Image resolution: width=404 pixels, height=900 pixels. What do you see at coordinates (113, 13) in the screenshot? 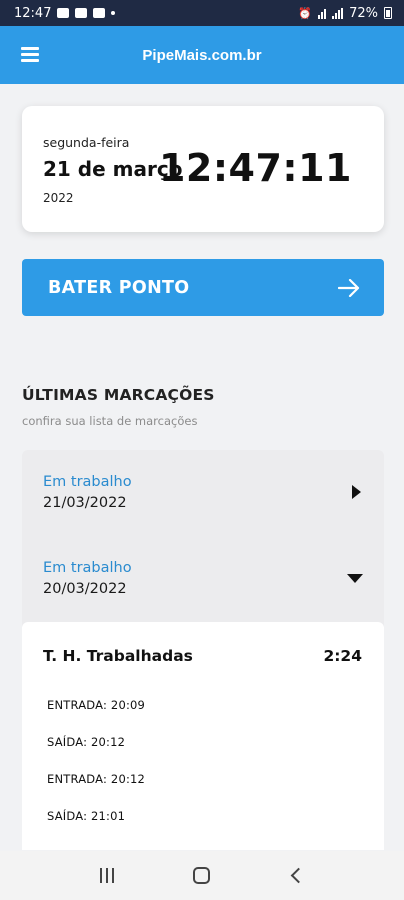
I see `more-notifications-icon` at bounding box center [113, 13].